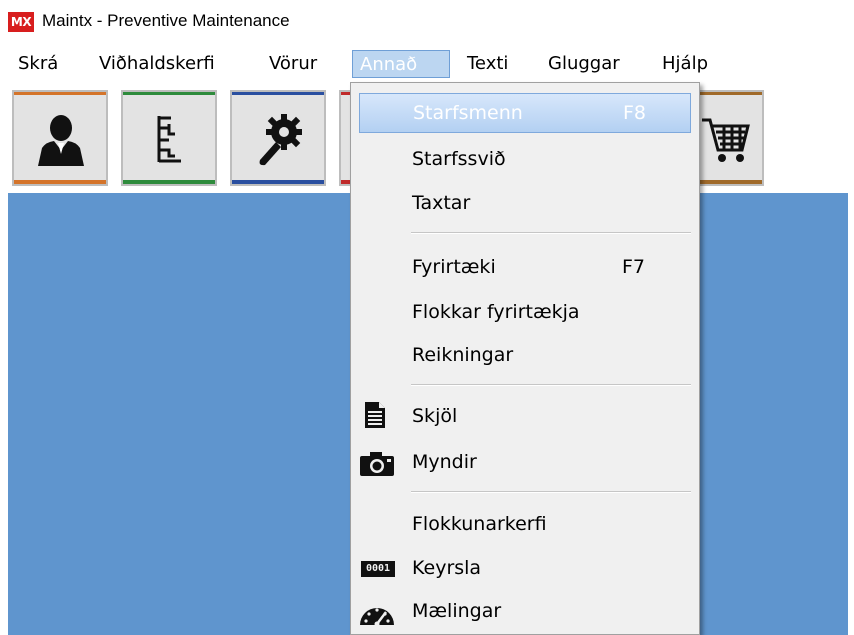 The image size is (854, 635). I want to click on toolbar-button-employees, so click(60, 138).